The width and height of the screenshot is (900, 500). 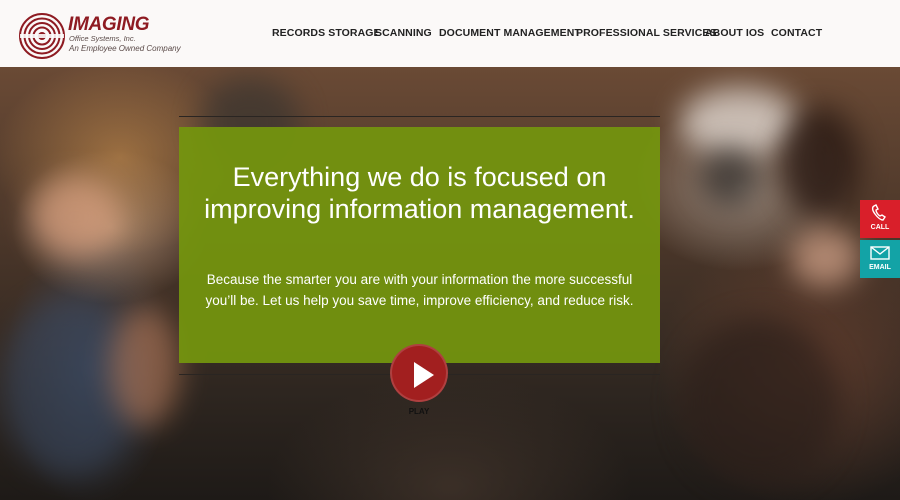 I want to click on nav-document-management: DOCUMENT MANAGEMENT, so click(x=510, y=33).